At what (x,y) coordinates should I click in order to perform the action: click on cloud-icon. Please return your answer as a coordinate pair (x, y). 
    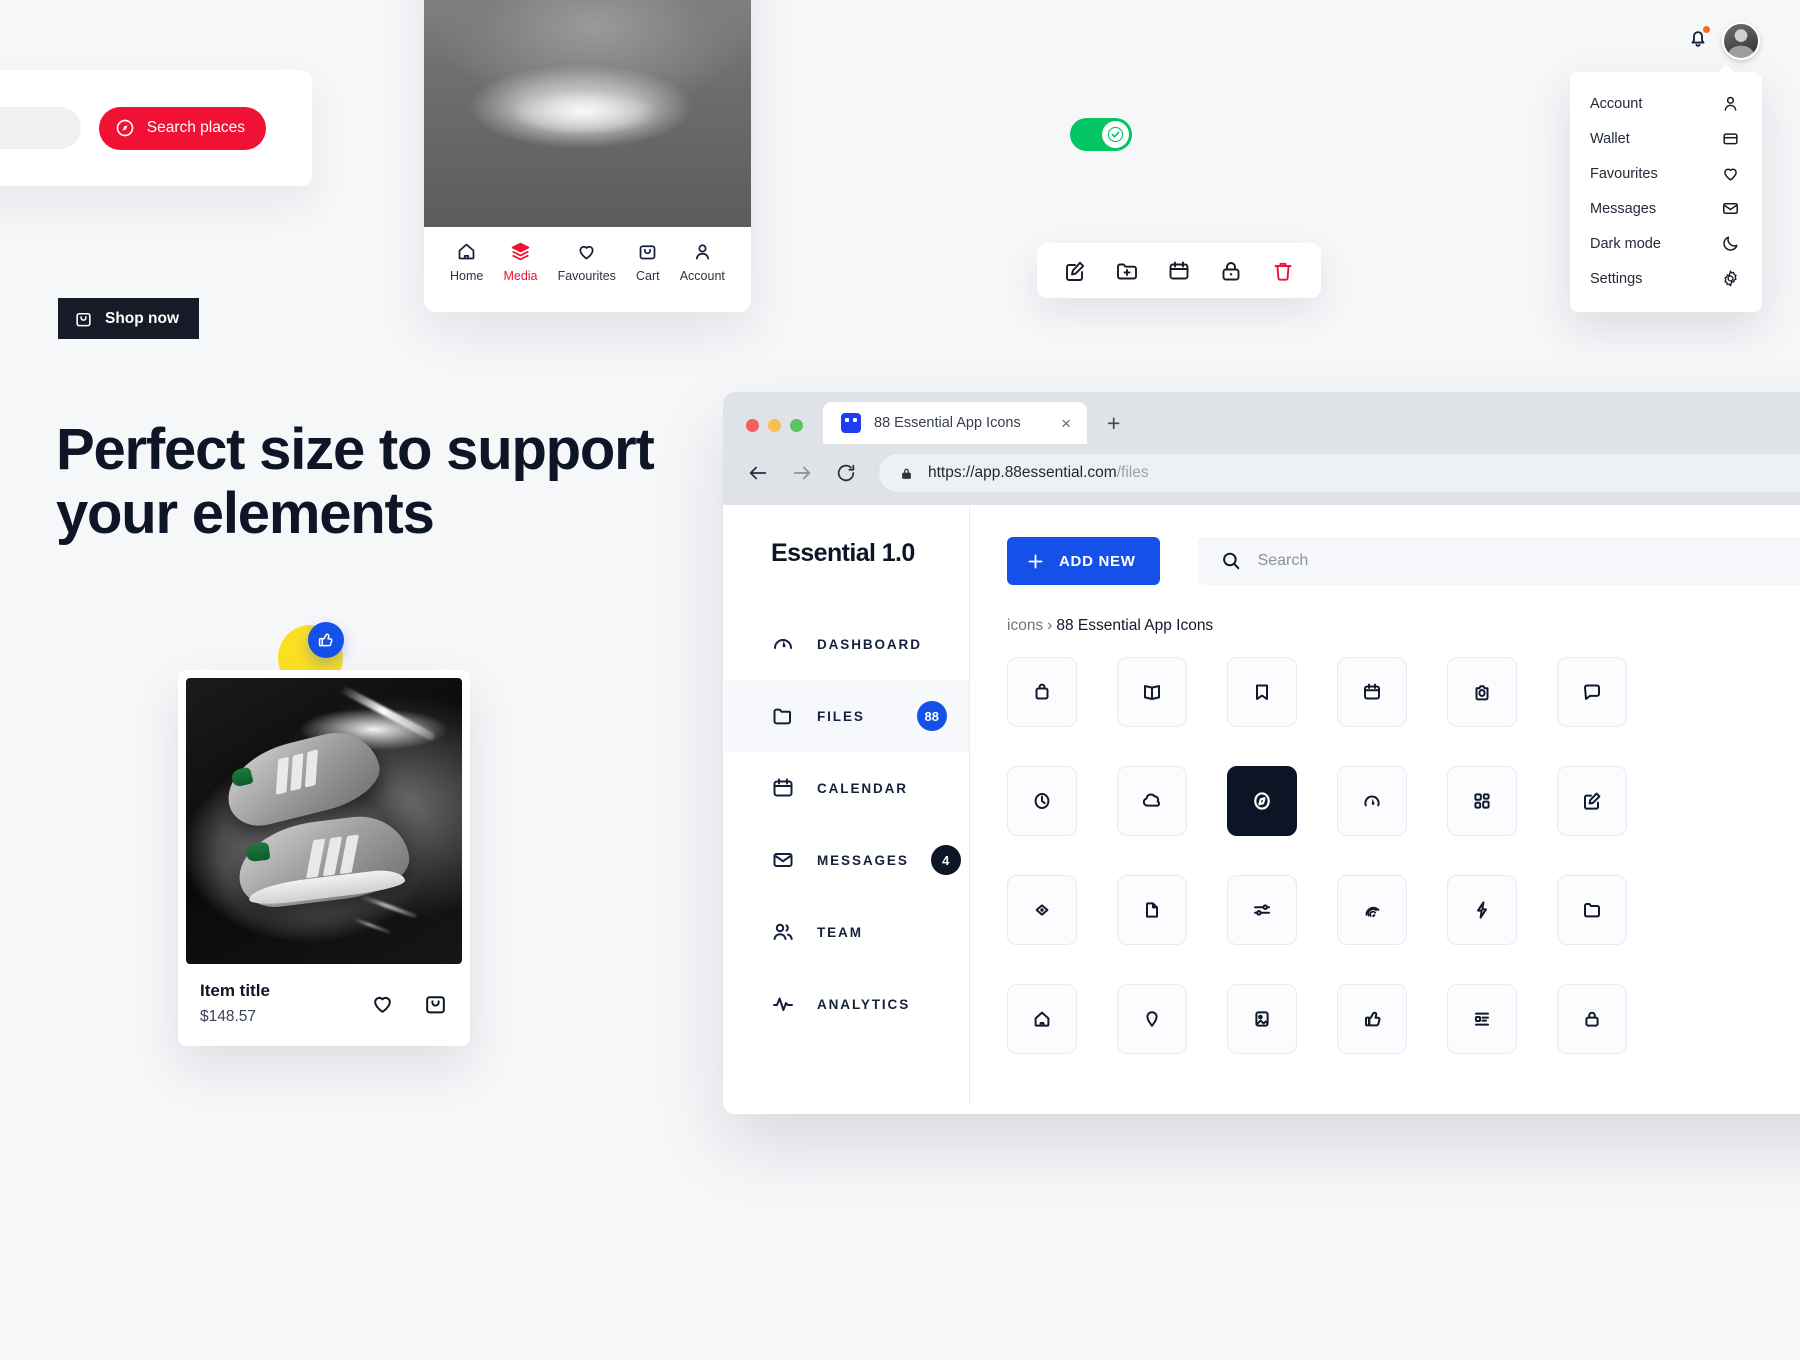
    Looking at the image, I should click on (1152, 801).